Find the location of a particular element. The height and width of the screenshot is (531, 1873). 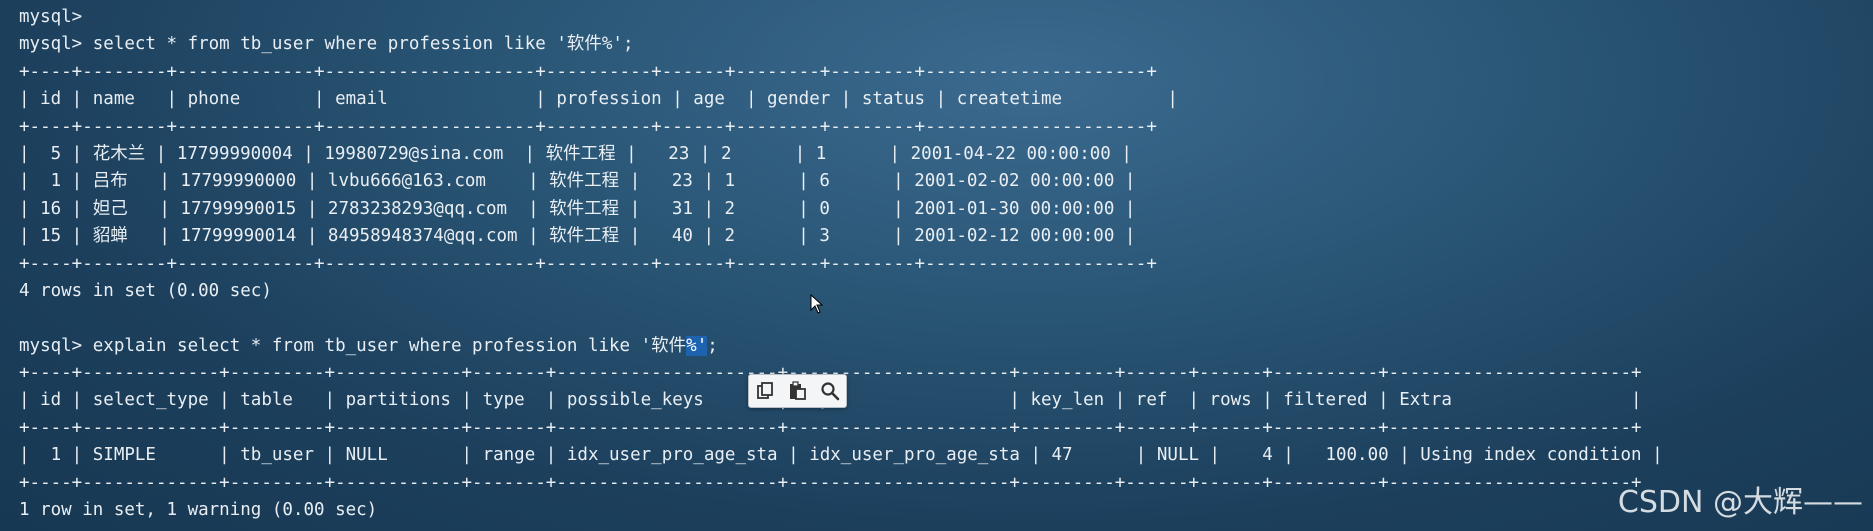

command-end: ; is located at coordinates (712, 345).